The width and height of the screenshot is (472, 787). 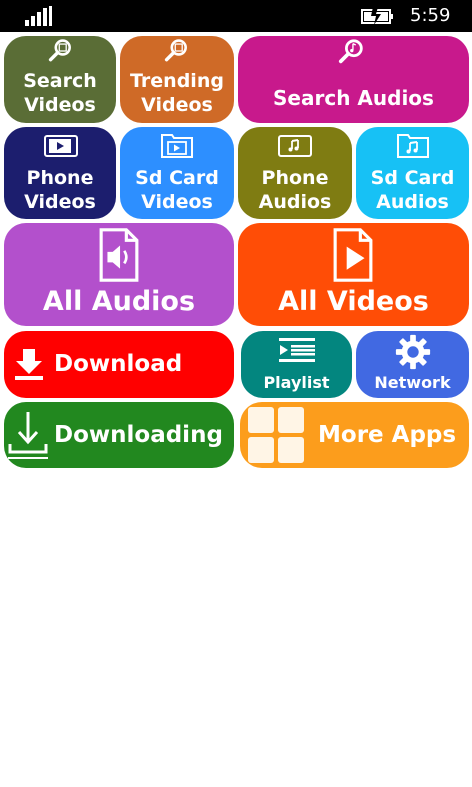 I want to click on playlist-icon, so click(x=297, y=350).